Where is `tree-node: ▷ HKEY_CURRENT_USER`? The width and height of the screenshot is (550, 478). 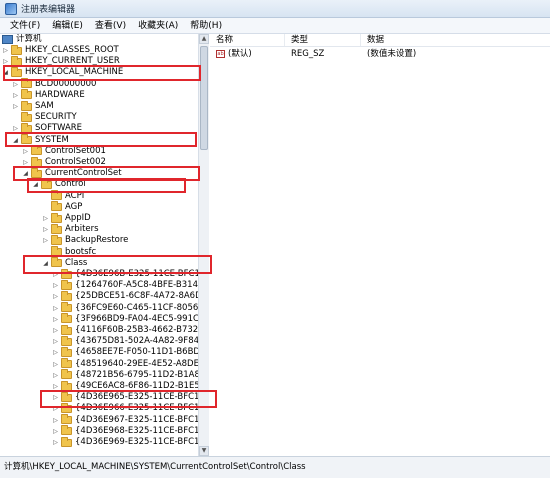
tree-node: ▷ HKEY_CURRENT_USER is located at coordinates (61, 61).